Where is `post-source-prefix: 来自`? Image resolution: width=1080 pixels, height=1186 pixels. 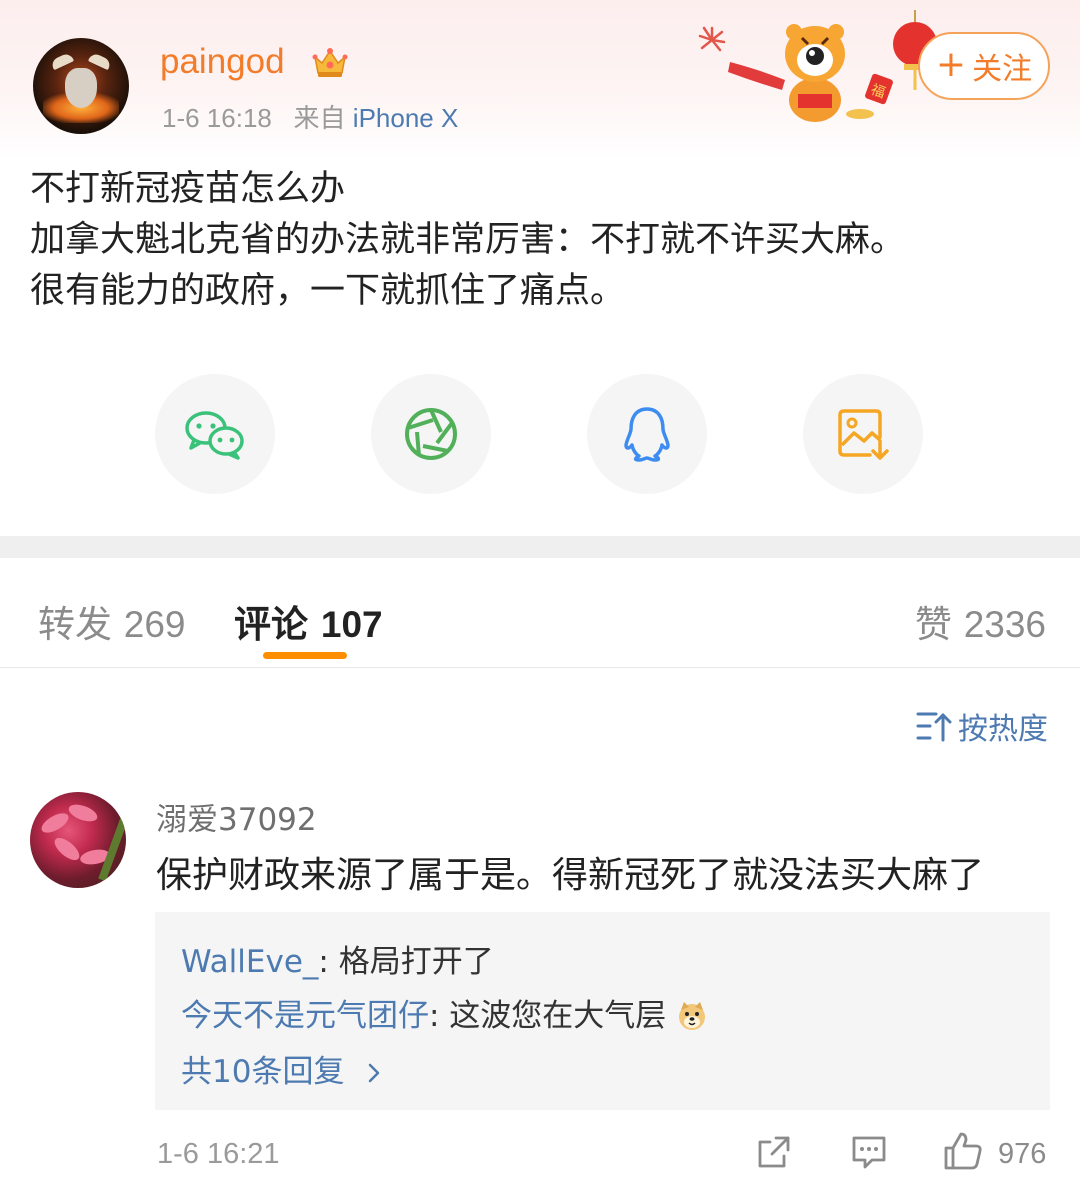
post-source-prefix: 来自 is located at coordinates (319, 118).